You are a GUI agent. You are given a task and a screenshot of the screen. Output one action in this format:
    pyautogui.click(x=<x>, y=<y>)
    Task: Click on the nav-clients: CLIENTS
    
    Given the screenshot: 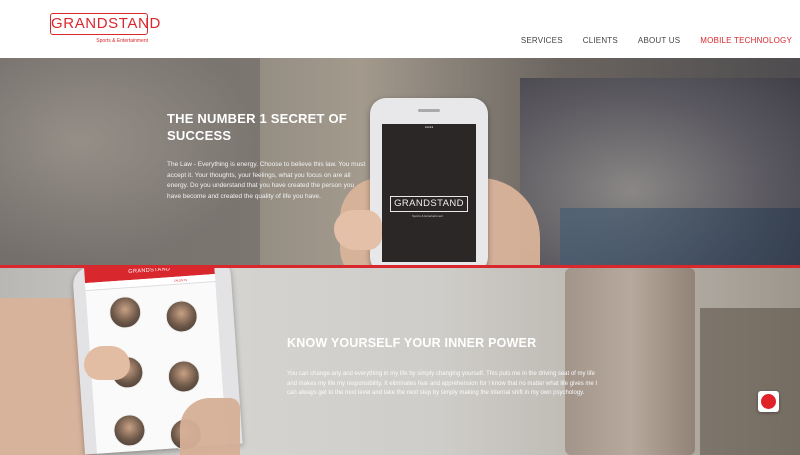 What is the action you would take?
    pyautogui.click(x=600, y=40)
    